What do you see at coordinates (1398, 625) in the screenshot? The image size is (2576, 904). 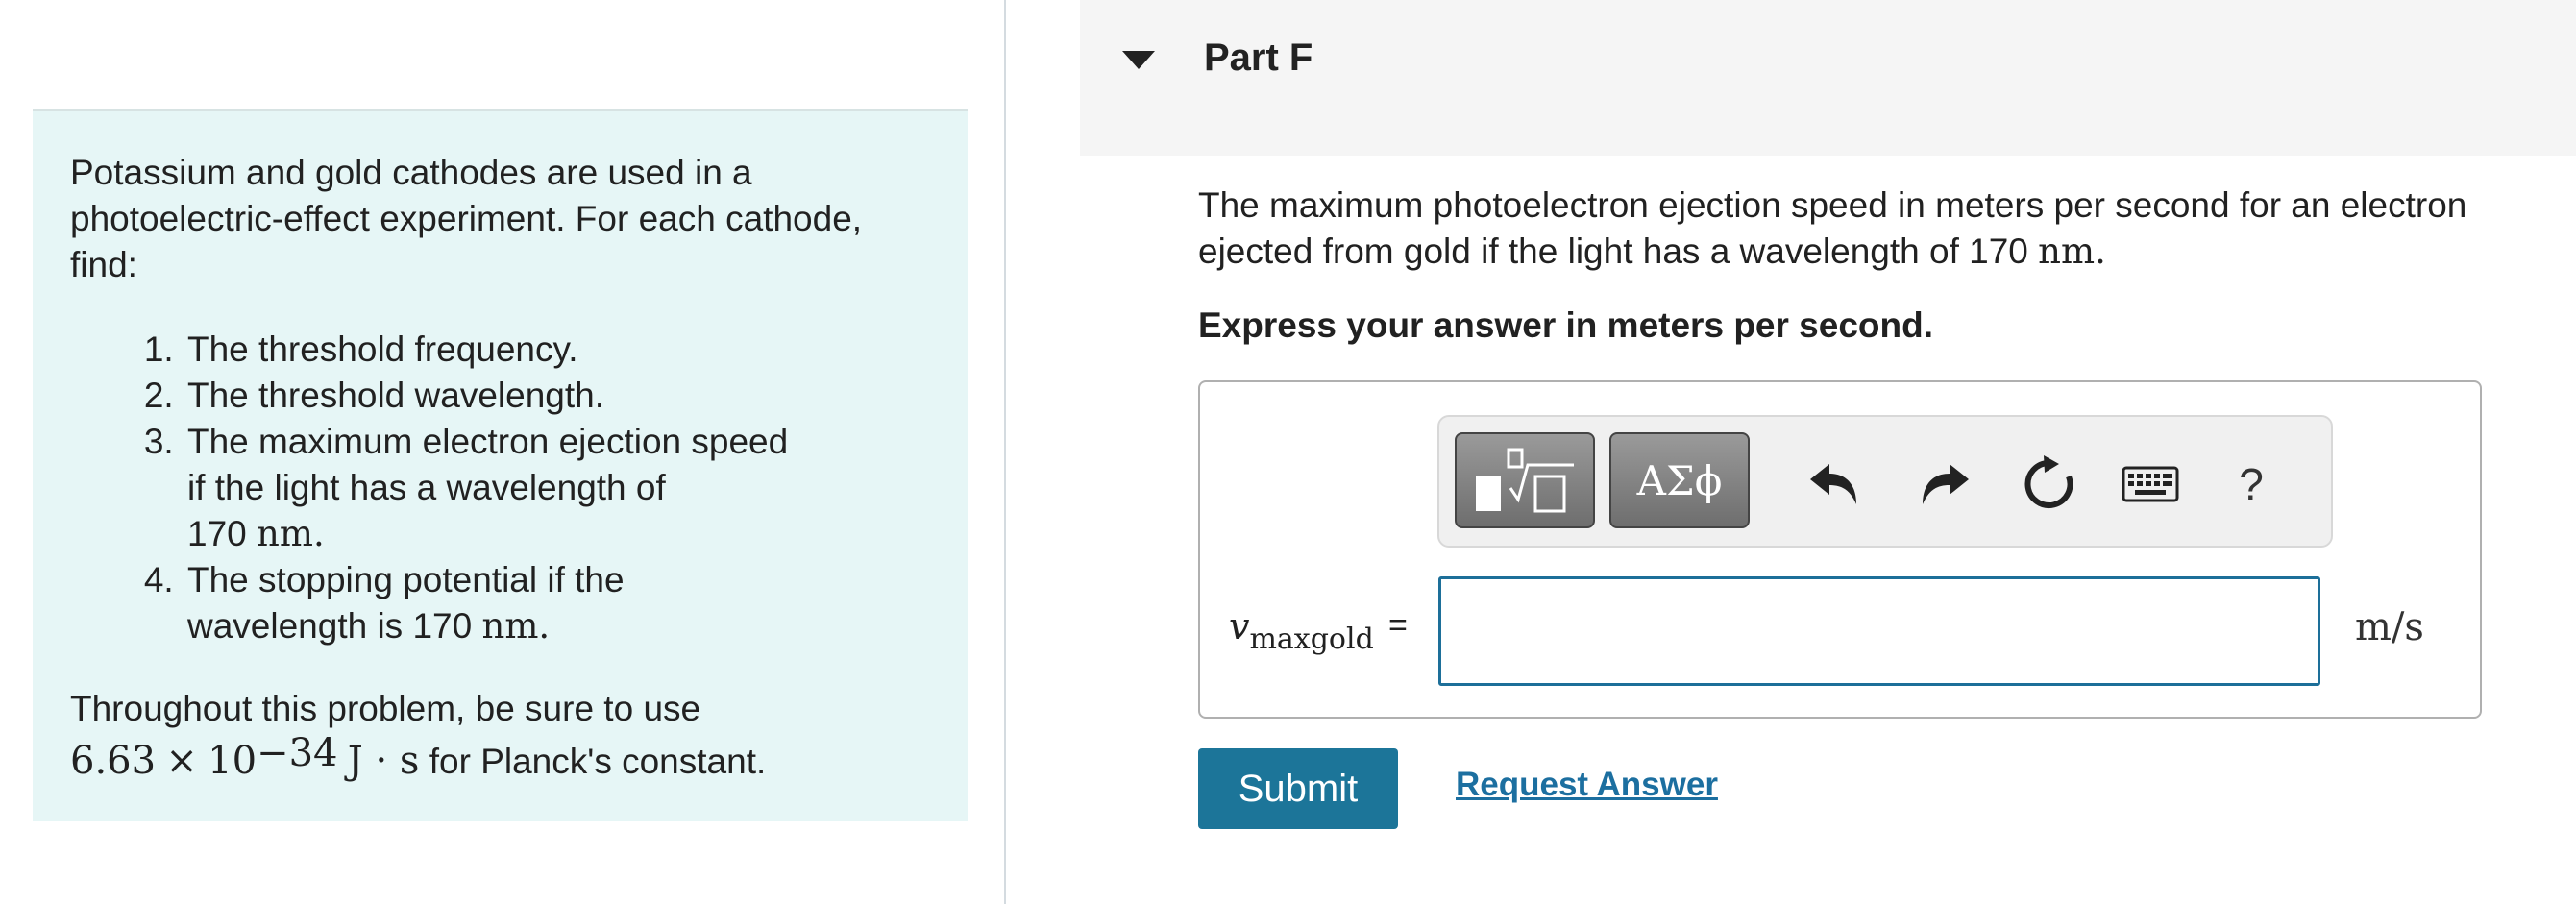 I see `equals-sign: =` at bounding box center [1398, 625].